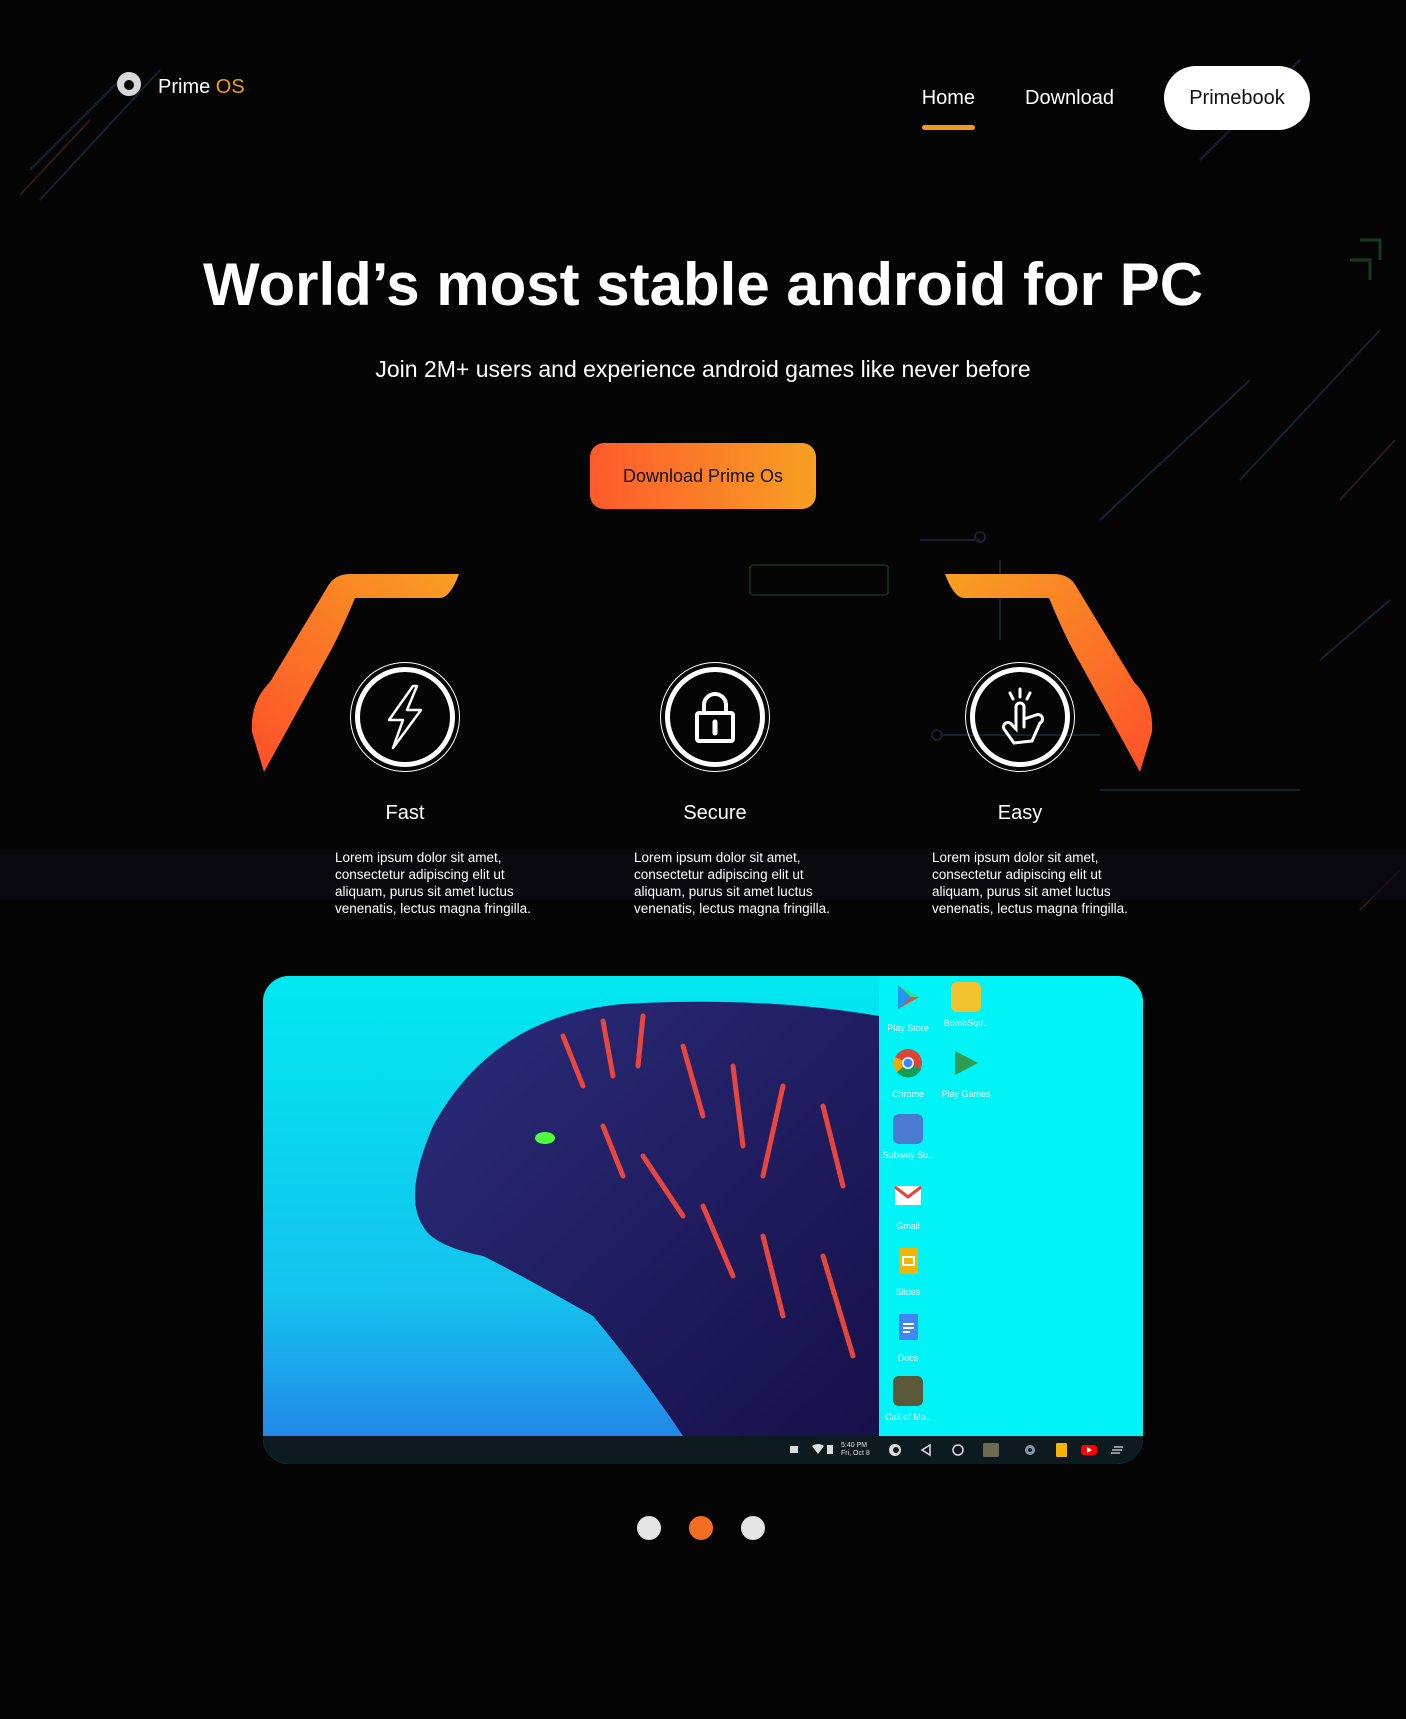  I want to click on prime-os-logo-icon, so click(120, 87).